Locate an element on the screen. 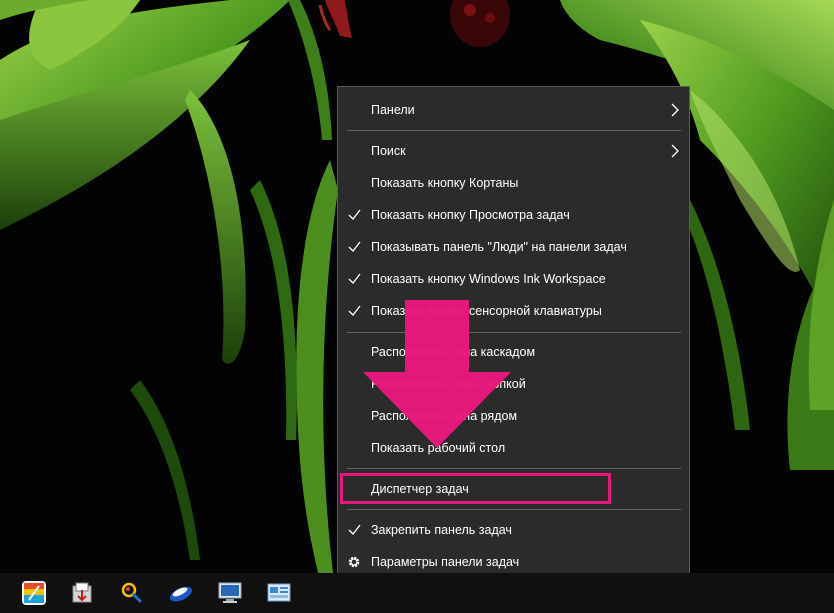 Image resolution: width=834 pixels, height=613 pixels. control-panel-app-icon is located at coordinates (279, 593).